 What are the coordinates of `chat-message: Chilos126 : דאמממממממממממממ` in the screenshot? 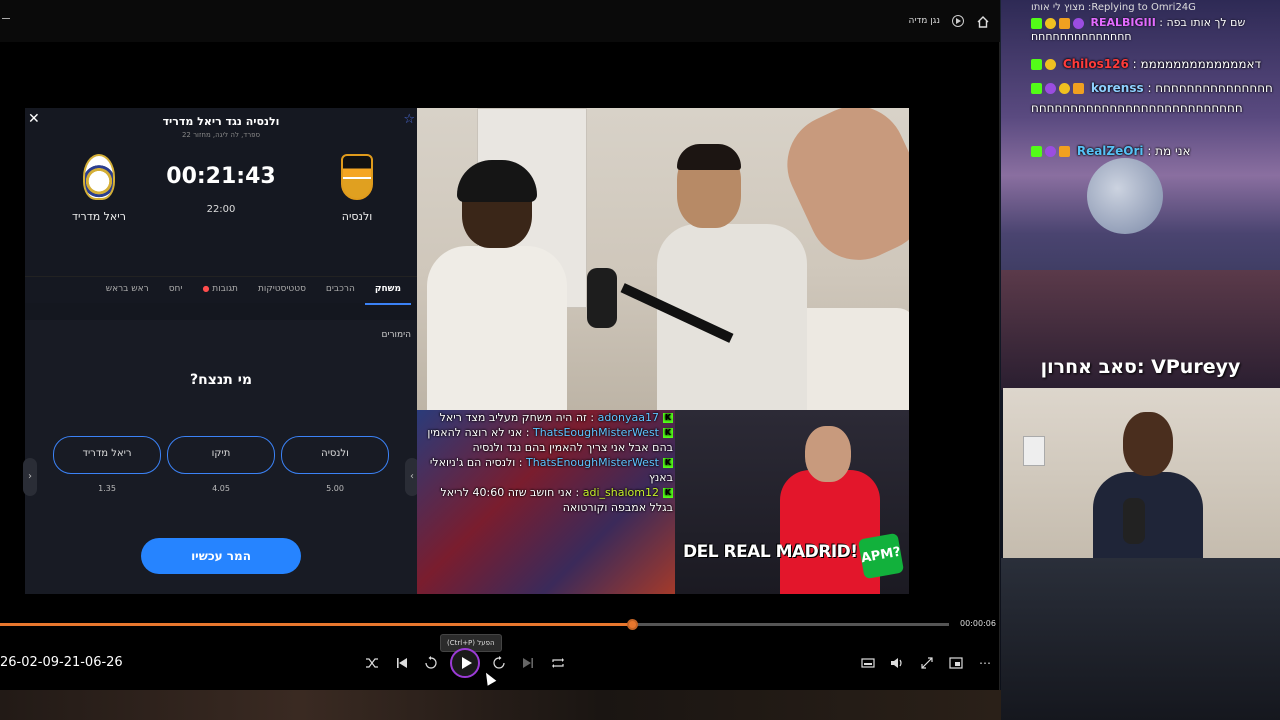 It's located at (1155, 64).